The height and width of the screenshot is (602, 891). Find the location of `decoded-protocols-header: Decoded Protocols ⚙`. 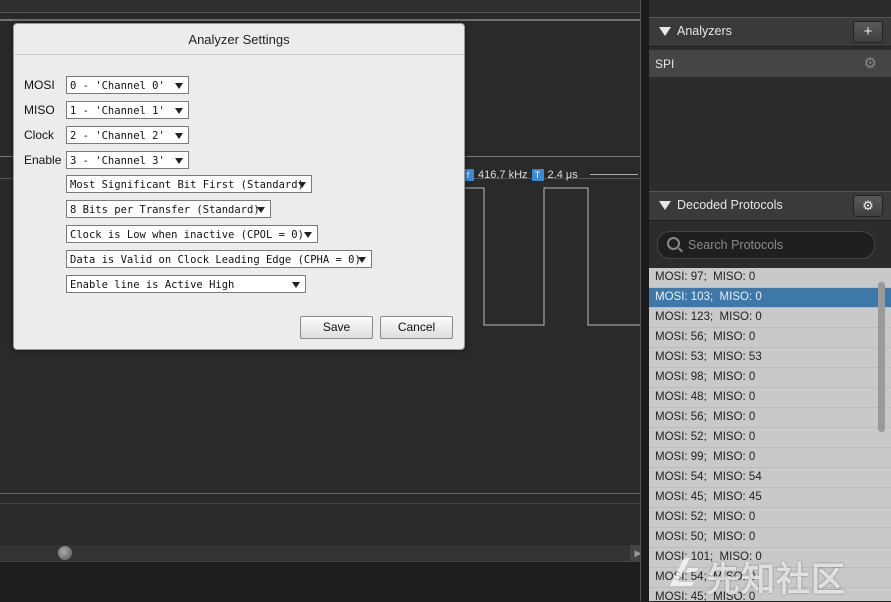

decoded-protocols-header: Decoded Protocols ⚙ is located at coordinates (770, 206).